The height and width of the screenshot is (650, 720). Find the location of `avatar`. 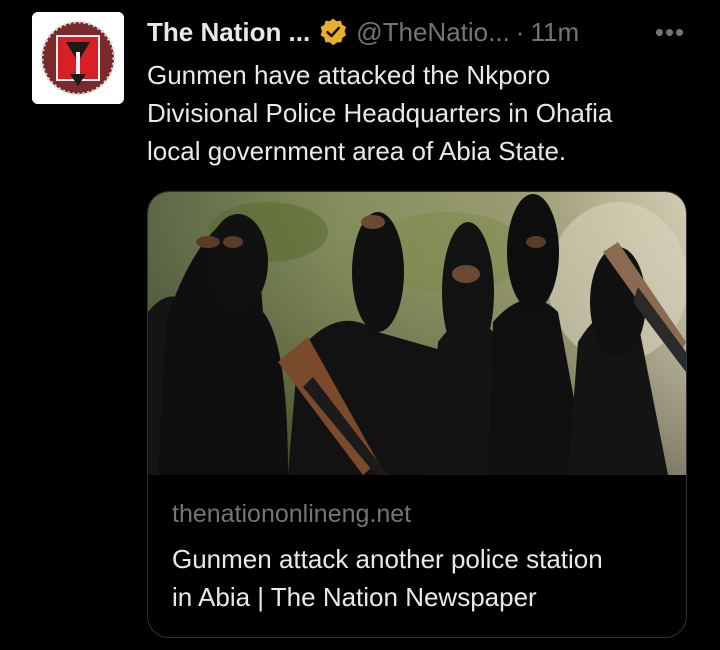

avatar is located at coordinates (78, 58).